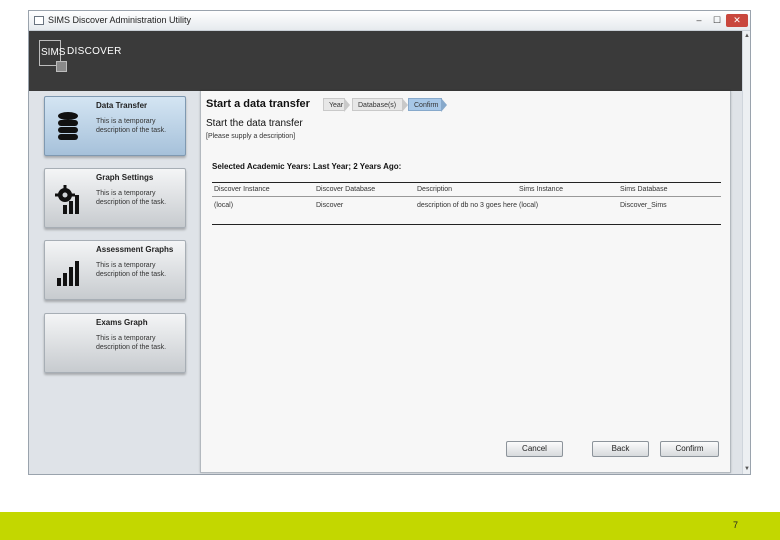 The width and height of the screenshot is (780, 540). What do you see at coordinates (534, 449) in the screenshot?
I see `cancel-button: Cancel` at bounding box center [534, 449].